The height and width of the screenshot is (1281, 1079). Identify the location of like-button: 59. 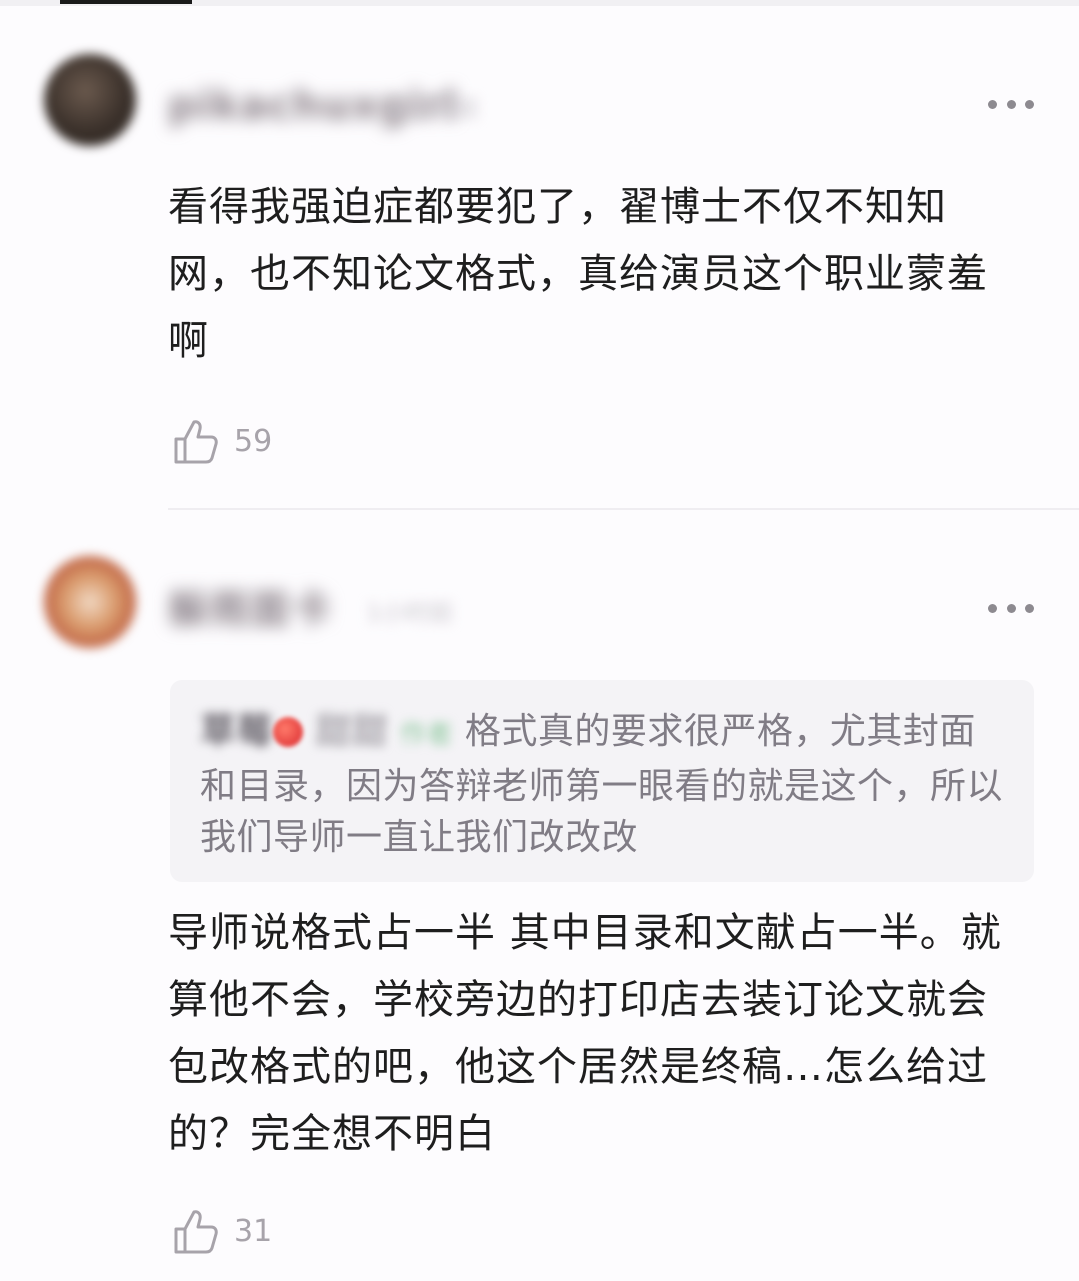
(222, 441).